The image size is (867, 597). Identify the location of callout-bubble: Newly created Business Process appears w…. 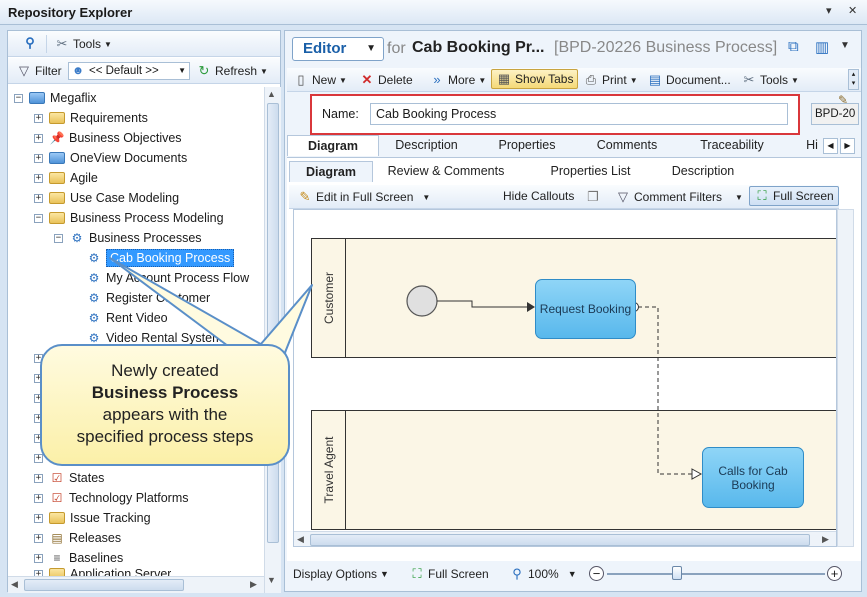
(165, 405).